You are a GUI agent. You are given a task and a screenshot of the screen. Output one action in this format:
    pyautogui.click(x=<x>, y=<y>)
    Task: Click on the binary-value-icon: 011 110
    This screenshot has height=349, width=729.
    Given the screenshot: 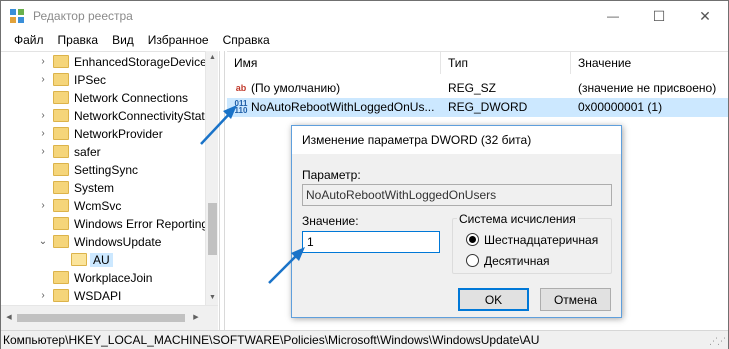 What is the action you would take?
    pyautogui.click(x=241, y=107)
    